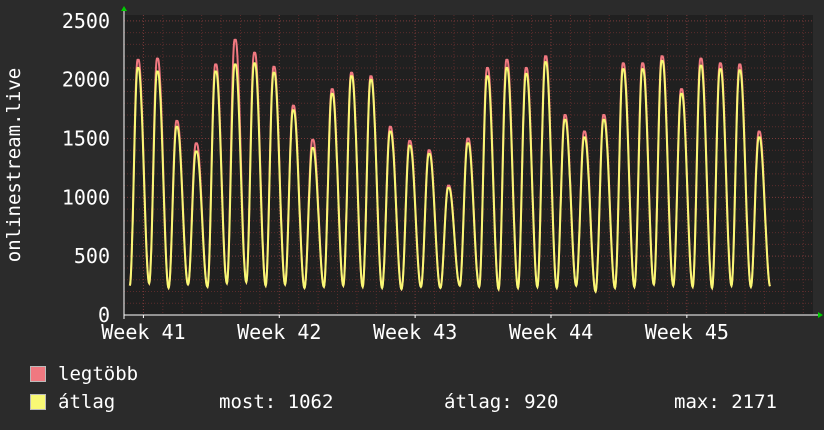 The width and height of the screenshot is (824, 430). Describe the element at coordinates (820, 315) in the screenshot. I see `x-axis-arrow` at that location.